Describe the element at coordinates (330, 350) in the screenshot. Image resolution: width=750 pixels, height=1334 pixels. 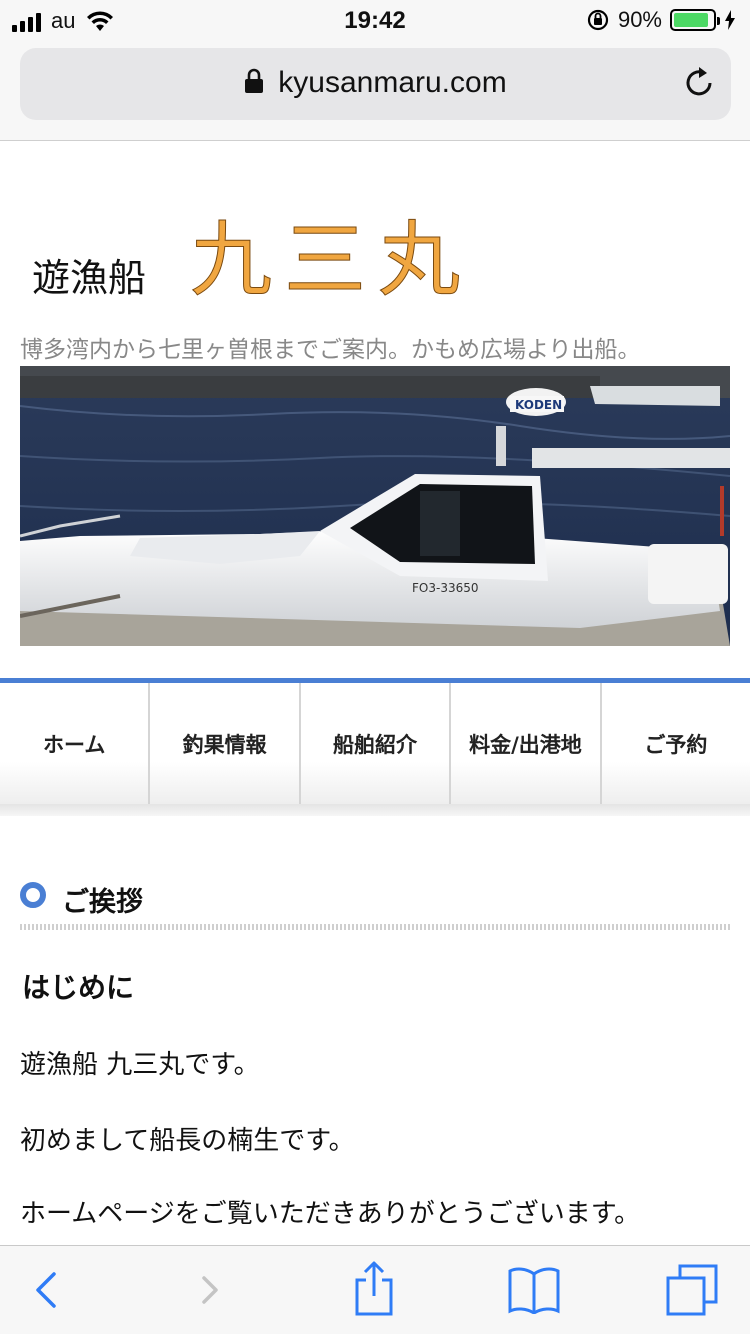
I see `site-tagline: 博多湾内から七里ヶ曽根までご案内。かもめ広場より出船。` at that location.